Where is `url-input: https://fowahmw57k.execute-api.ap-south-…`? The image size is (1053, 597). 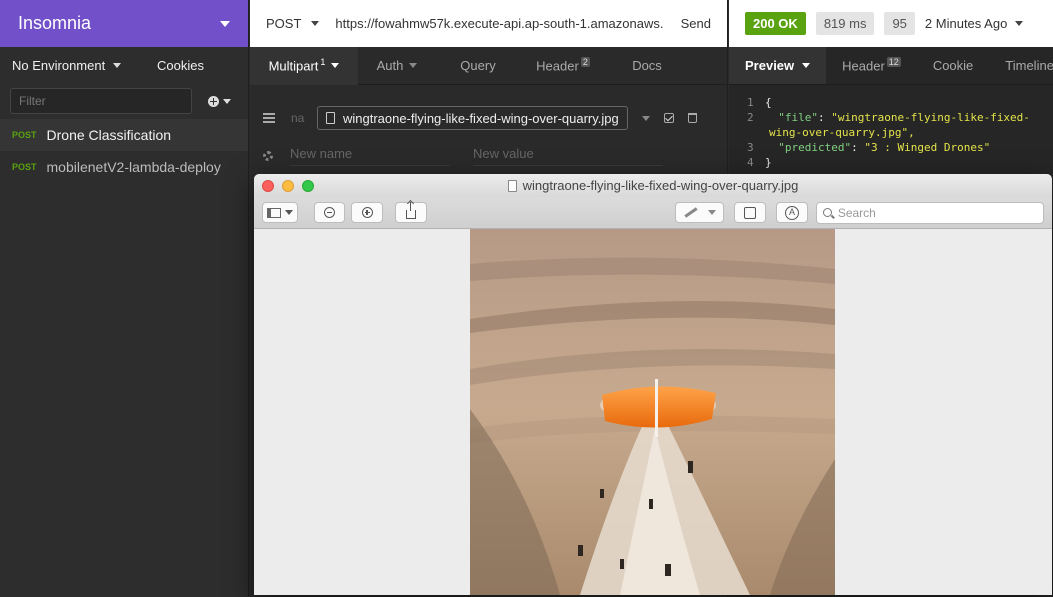 url-input: https://fowahmw57k.execute-api.ap-south-… is located at coordinates (500, 23).